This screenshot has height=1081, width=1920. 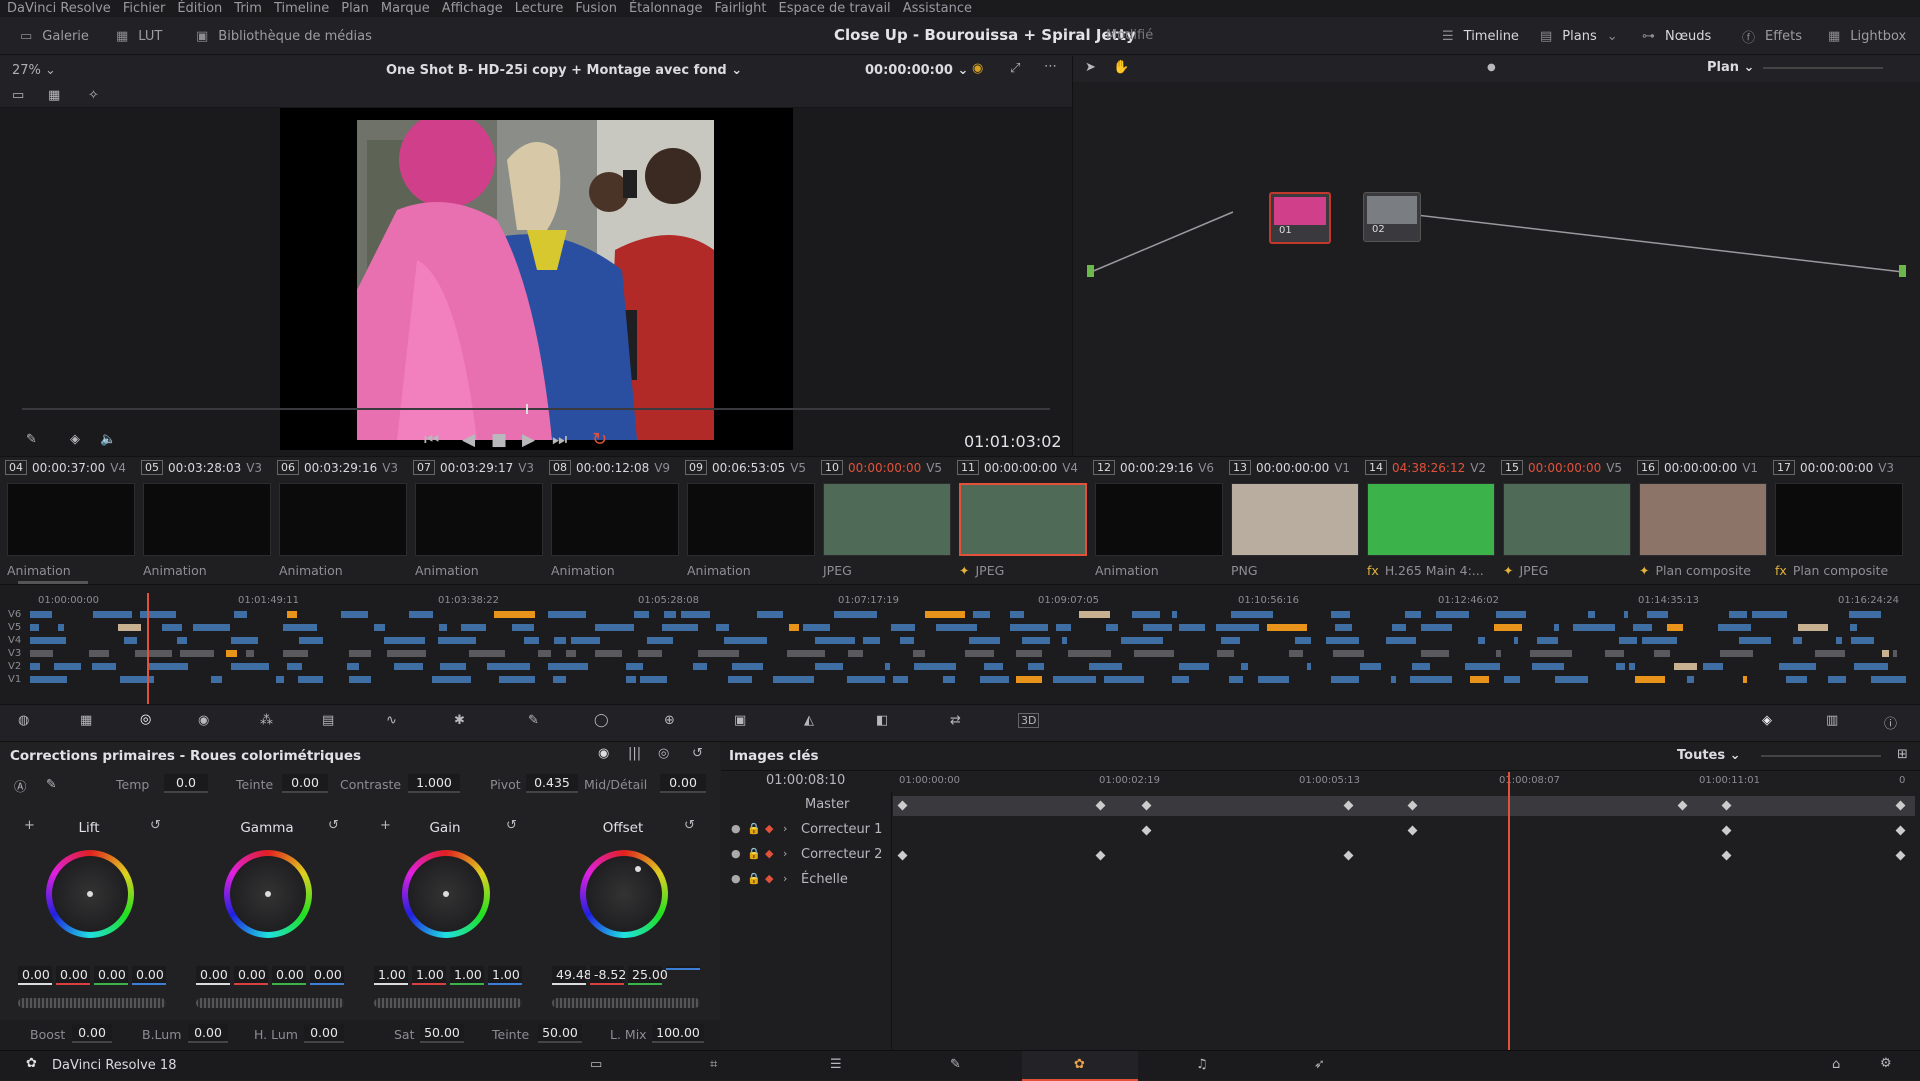 I want to click on color-page-tab: ✿, so click(x=1080, y=1066).